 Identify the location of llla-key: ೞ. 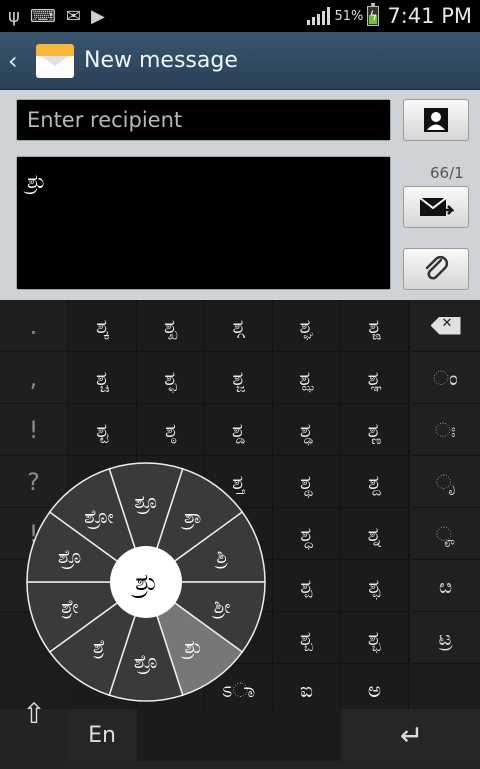
(445, 586).